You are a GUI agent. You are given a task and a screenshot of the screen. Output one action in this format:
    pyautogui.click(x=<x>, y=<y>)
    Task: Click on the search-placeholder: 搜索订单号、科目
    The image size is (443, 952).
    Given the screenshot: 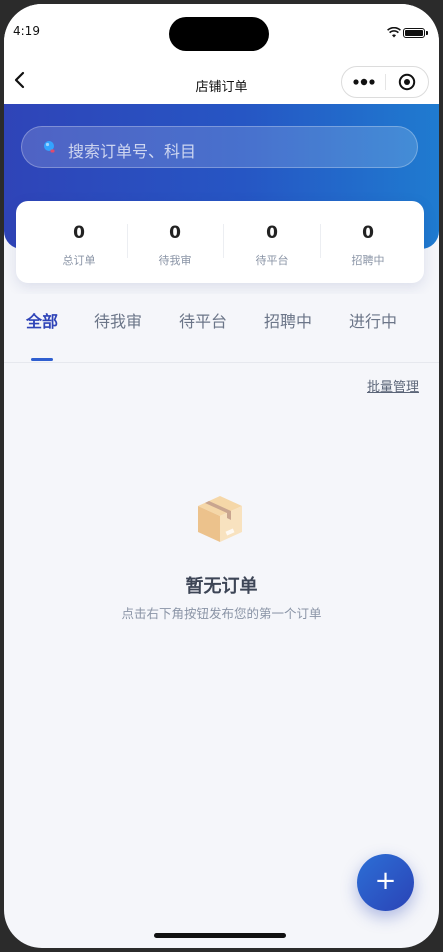 What is the action you would take?
    pyautogui.click(x=132, y=151)
    